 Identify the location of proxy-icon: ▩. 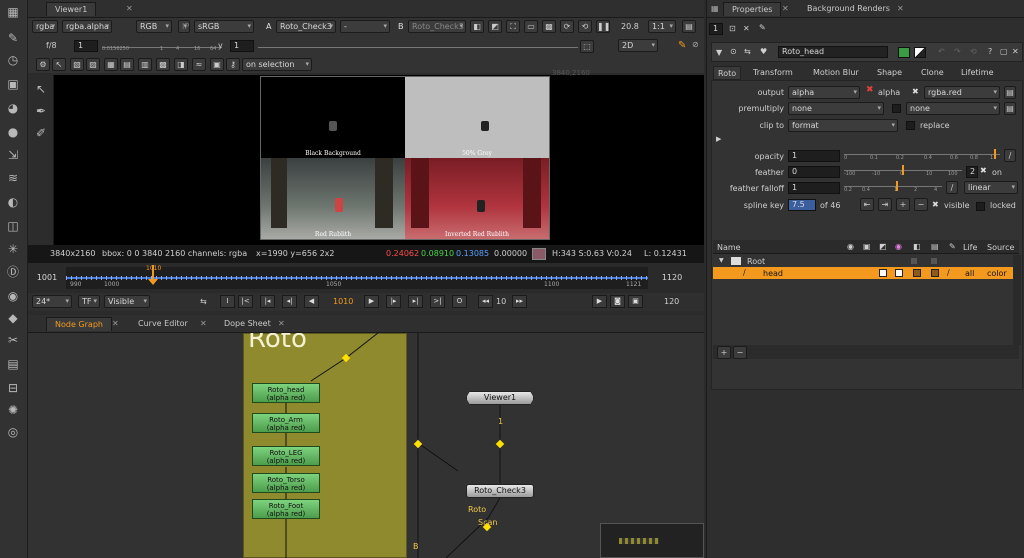
(549, 26).